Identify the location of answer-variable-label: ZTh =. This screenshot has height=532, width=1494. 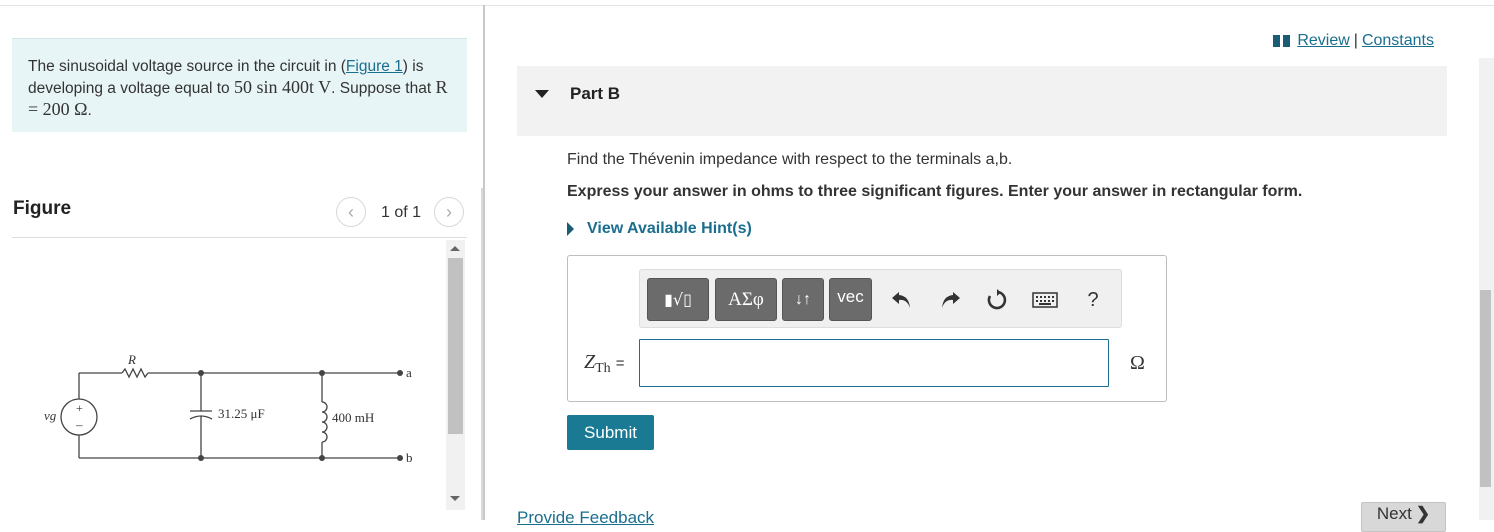
(604, 364).